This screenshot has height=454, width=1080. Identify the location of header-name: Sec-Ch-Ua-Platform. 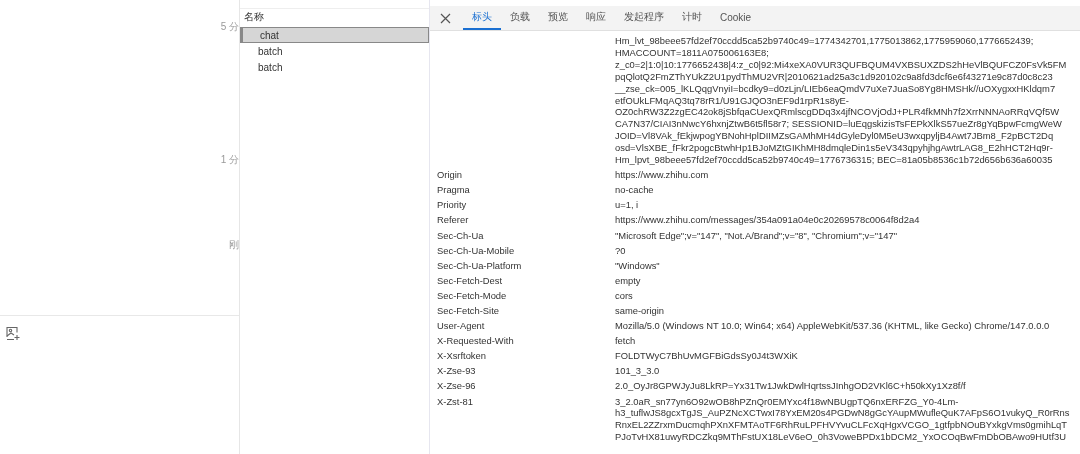
(480, 265).